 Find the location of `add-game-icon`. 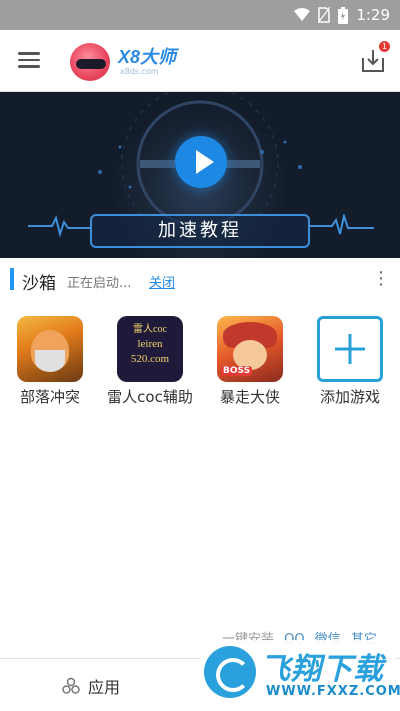

add-game-icon is located at coordinates (350, 349).